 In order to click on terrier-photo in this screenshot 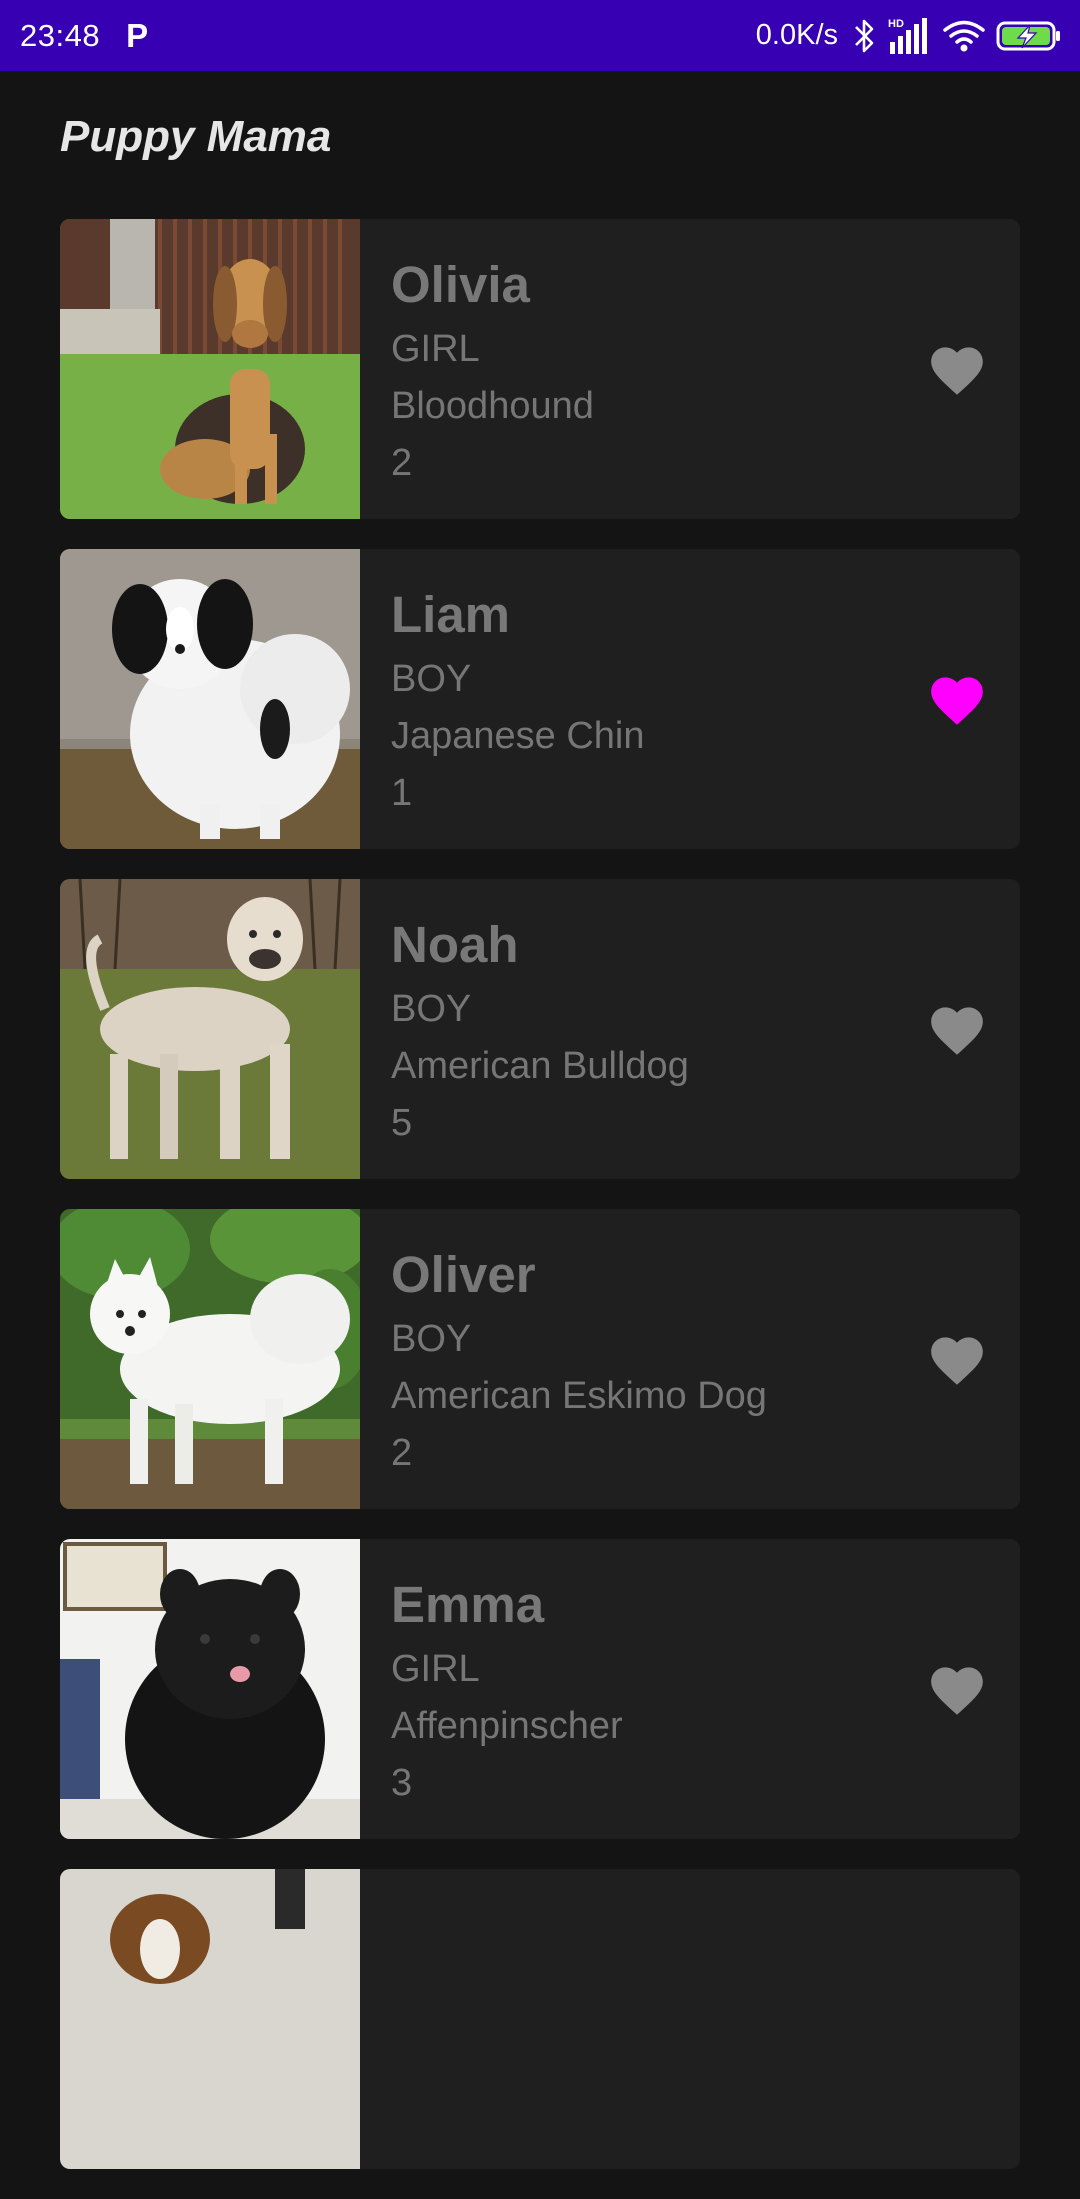, I will do `click(210, 2019)`.